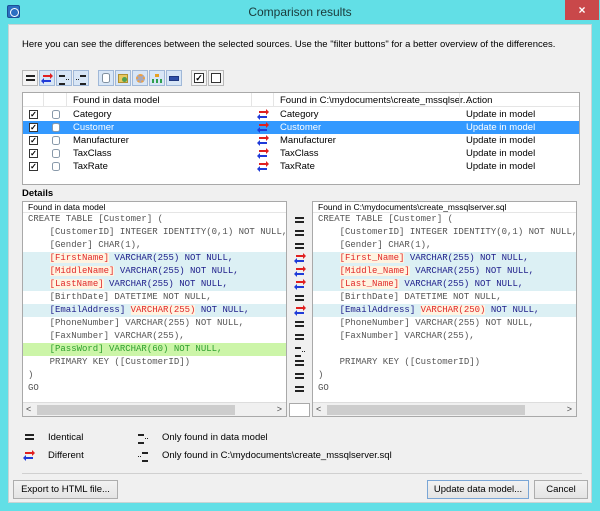  I want to click on cancel-button: Cancel, so click(561, 489).